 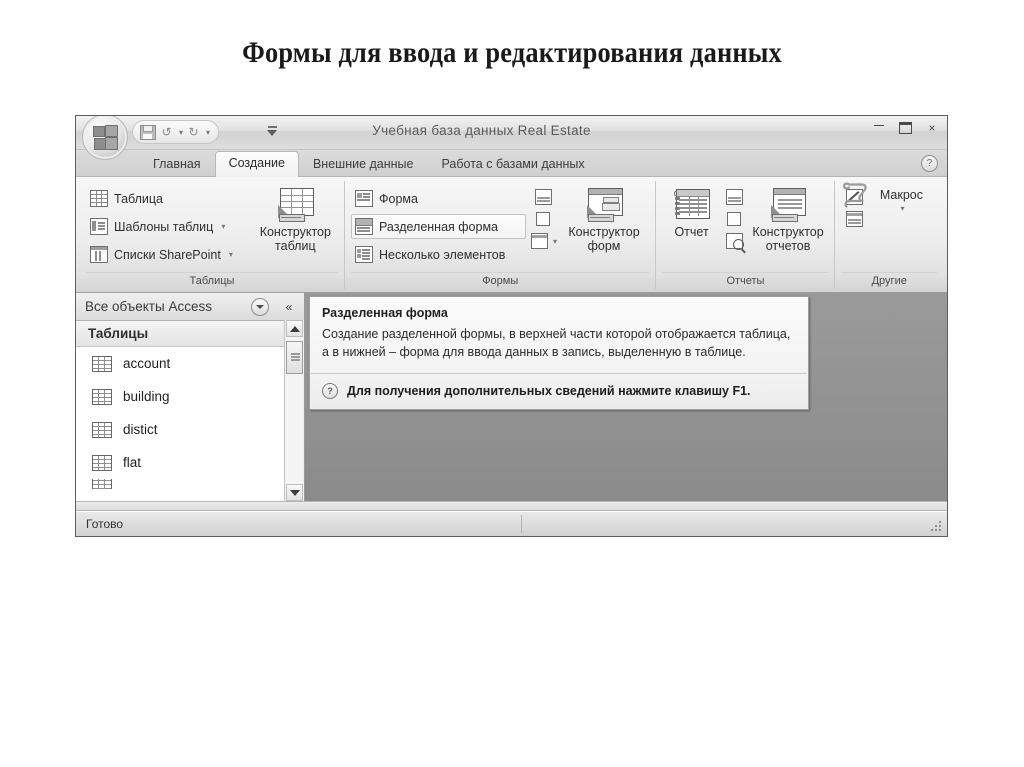 What do you see at coordinates (511, 523) in the screenshot?
I see `status-bar: Готово` at bounding box center [511, 523].